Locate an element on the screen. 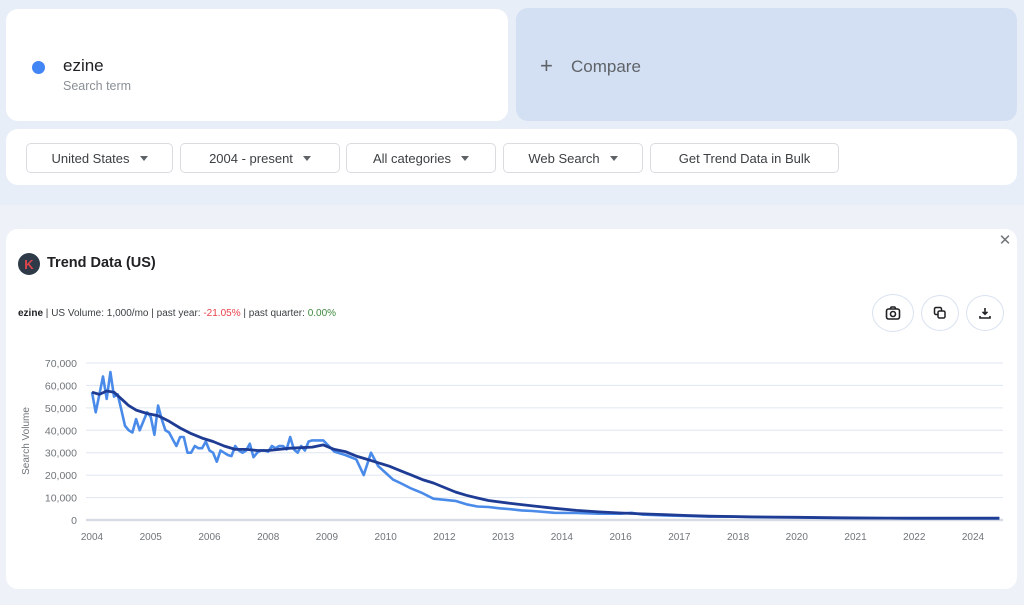 The width and height of the screenshot is (1024, 605). x-tick-label: 2022 is located at coordinates (914, 537).